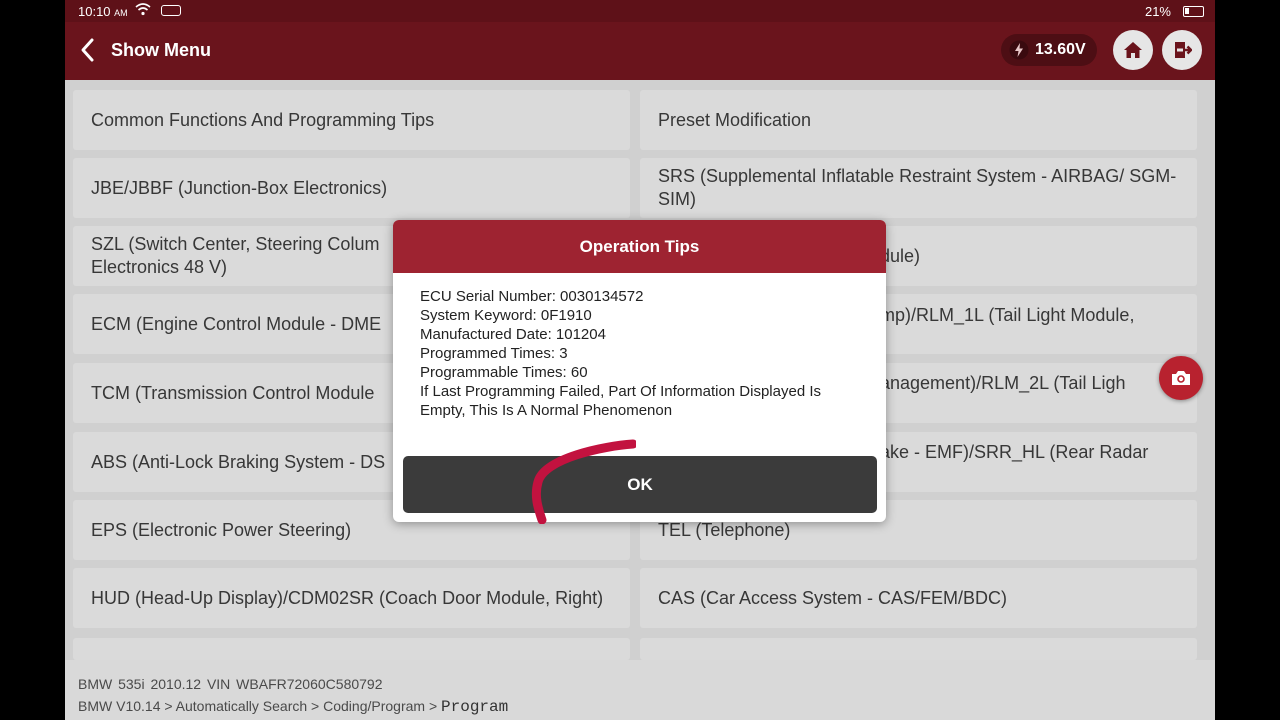 This screenshot has height=720, width=1280. What do you see at coordinates (161, 50) in the screenshot?
I see `page-title: Show Menu` at bounding box center [161, 50].